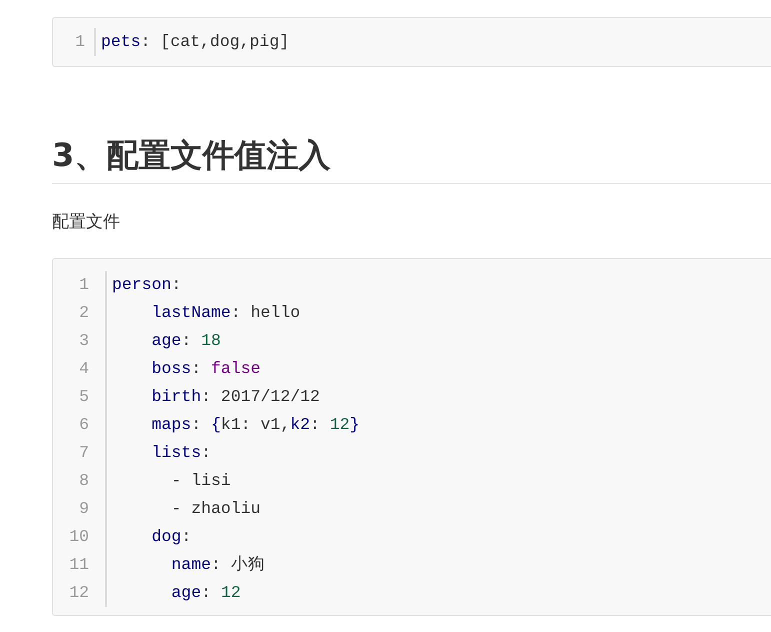 The image size is (771, 632). What do you see at coordinates (218, 564) in the screenshot?
I see `code-line: name: 小狗` at bounding box center [218, 564].